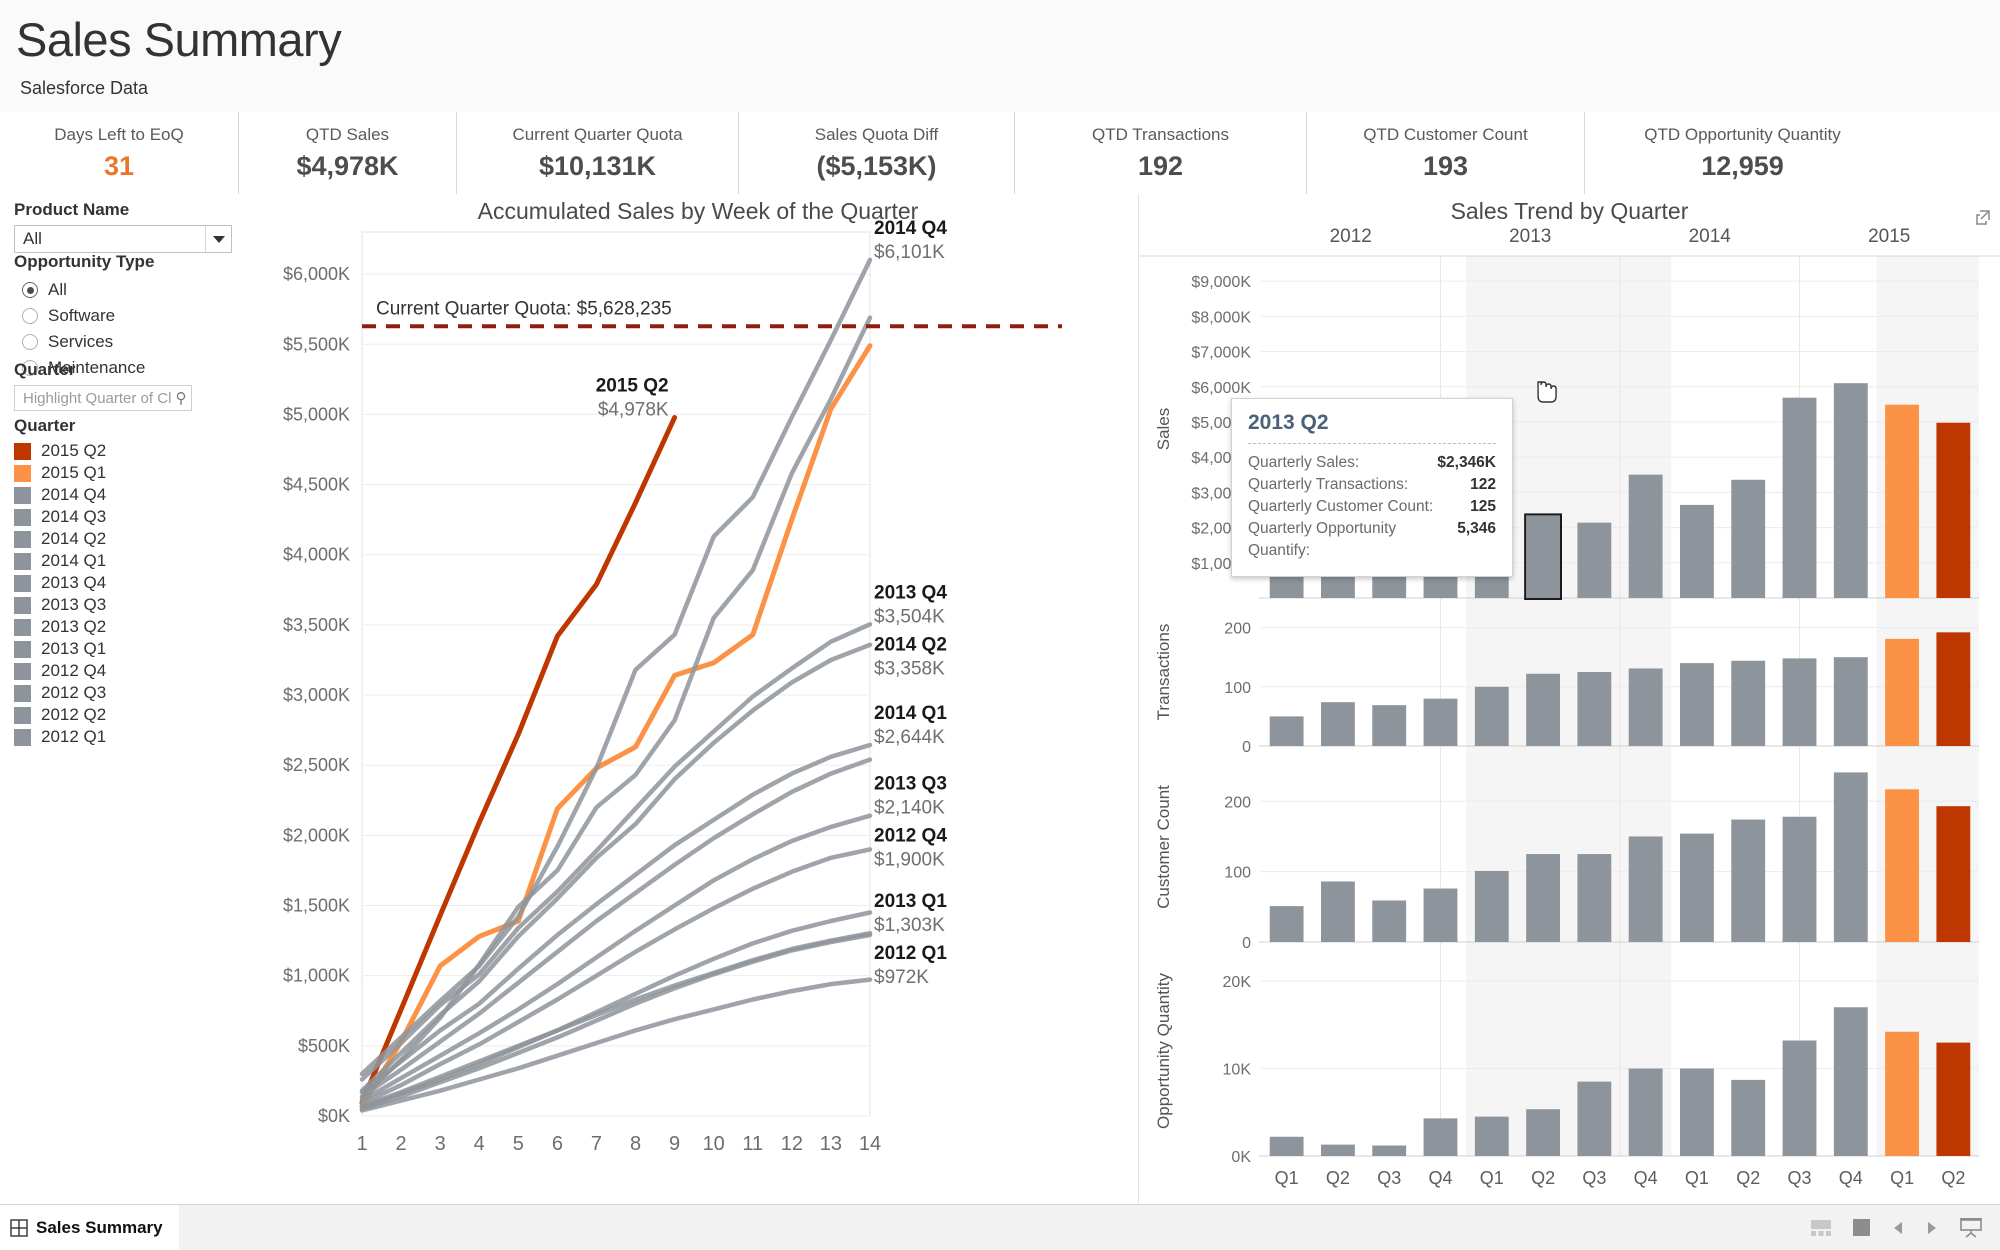 The height and width of the screenshot is (1250, 2000). Describe the element at coordinates (129, 316) in the screenshot. I see `opportunity-type-option-software: Software` at that location.